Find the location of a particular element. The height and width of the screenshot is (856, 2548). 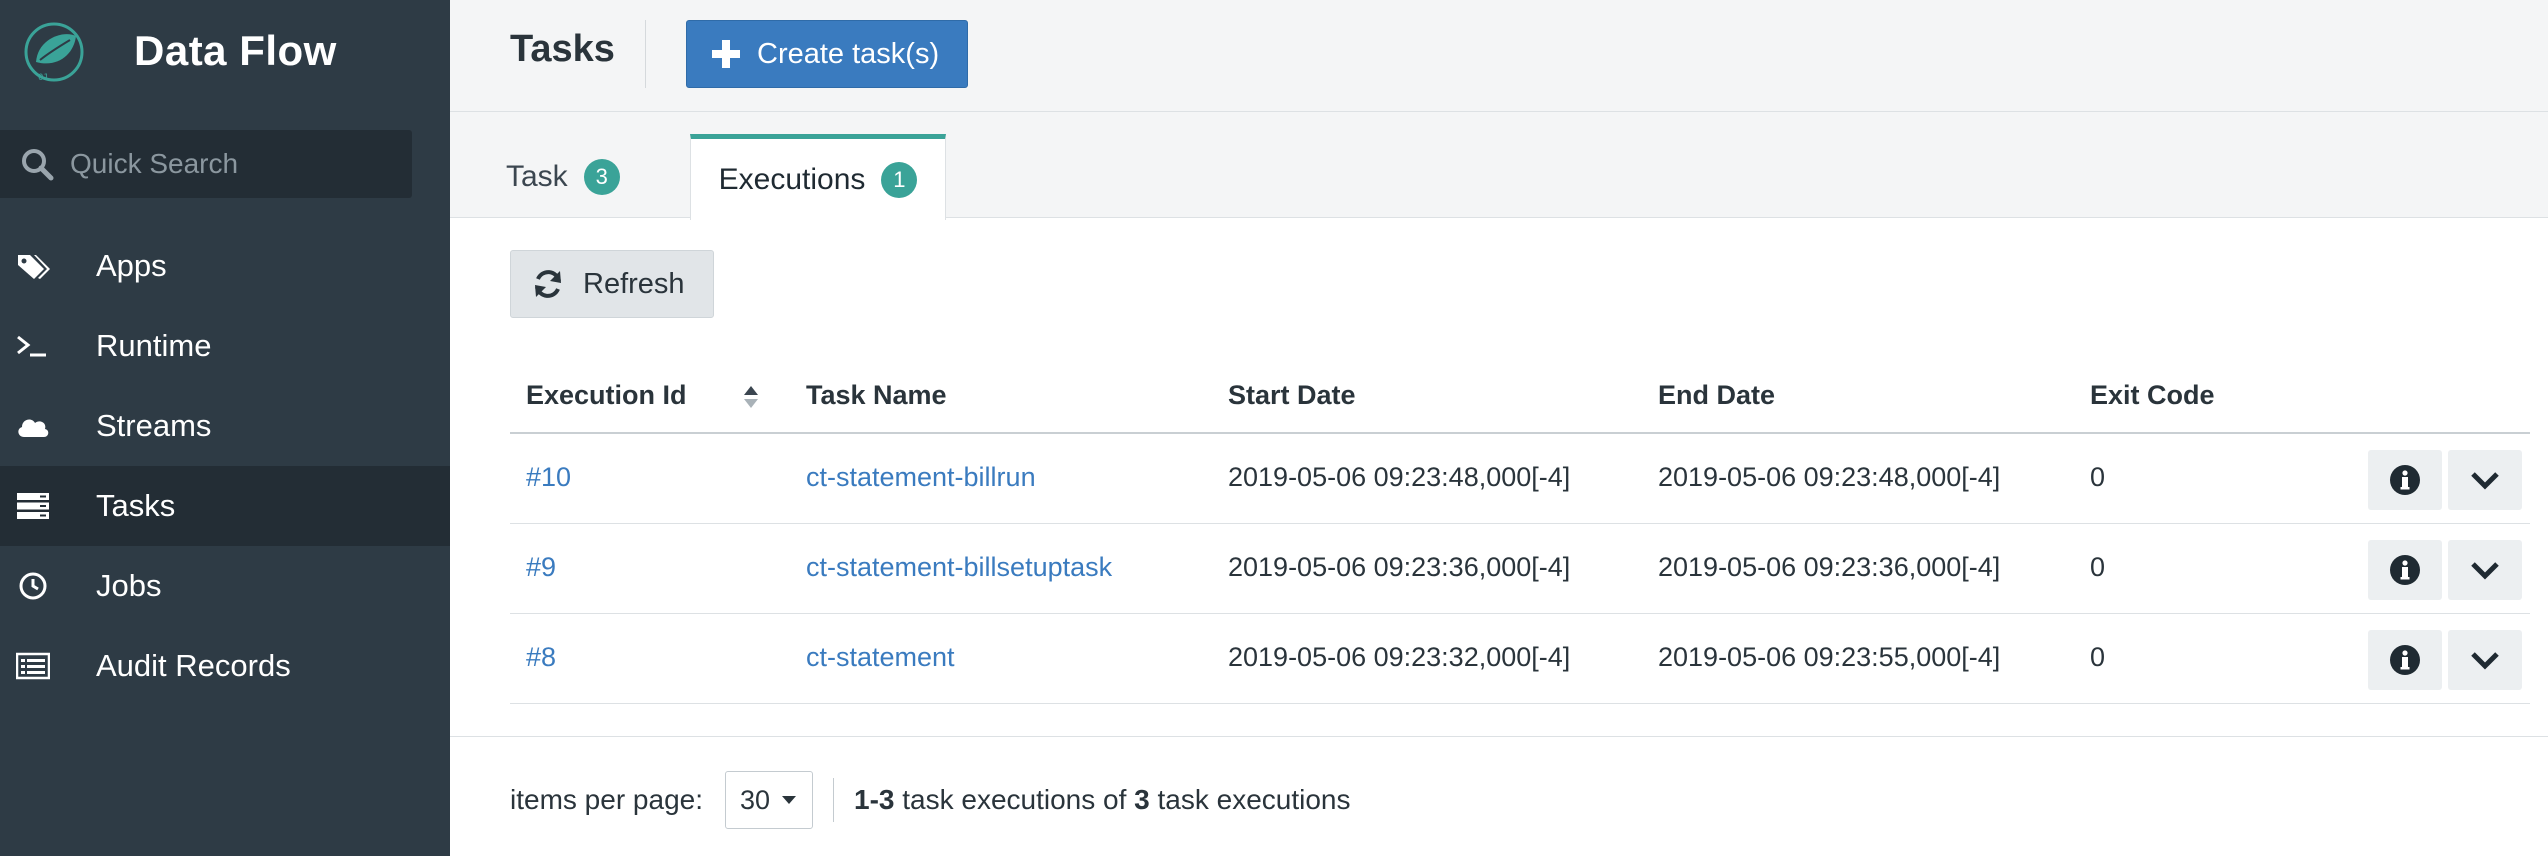

brand-title: Data Flow is located at coordinates (235, 50).